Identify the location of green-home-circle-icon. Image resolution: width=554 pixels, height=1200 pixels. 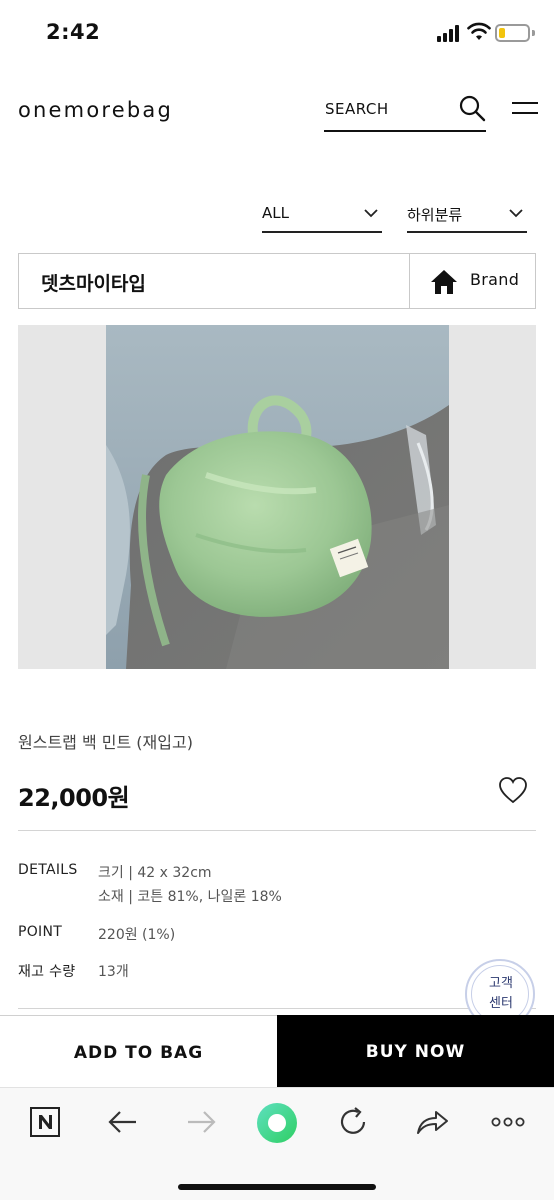
(277, 1123).